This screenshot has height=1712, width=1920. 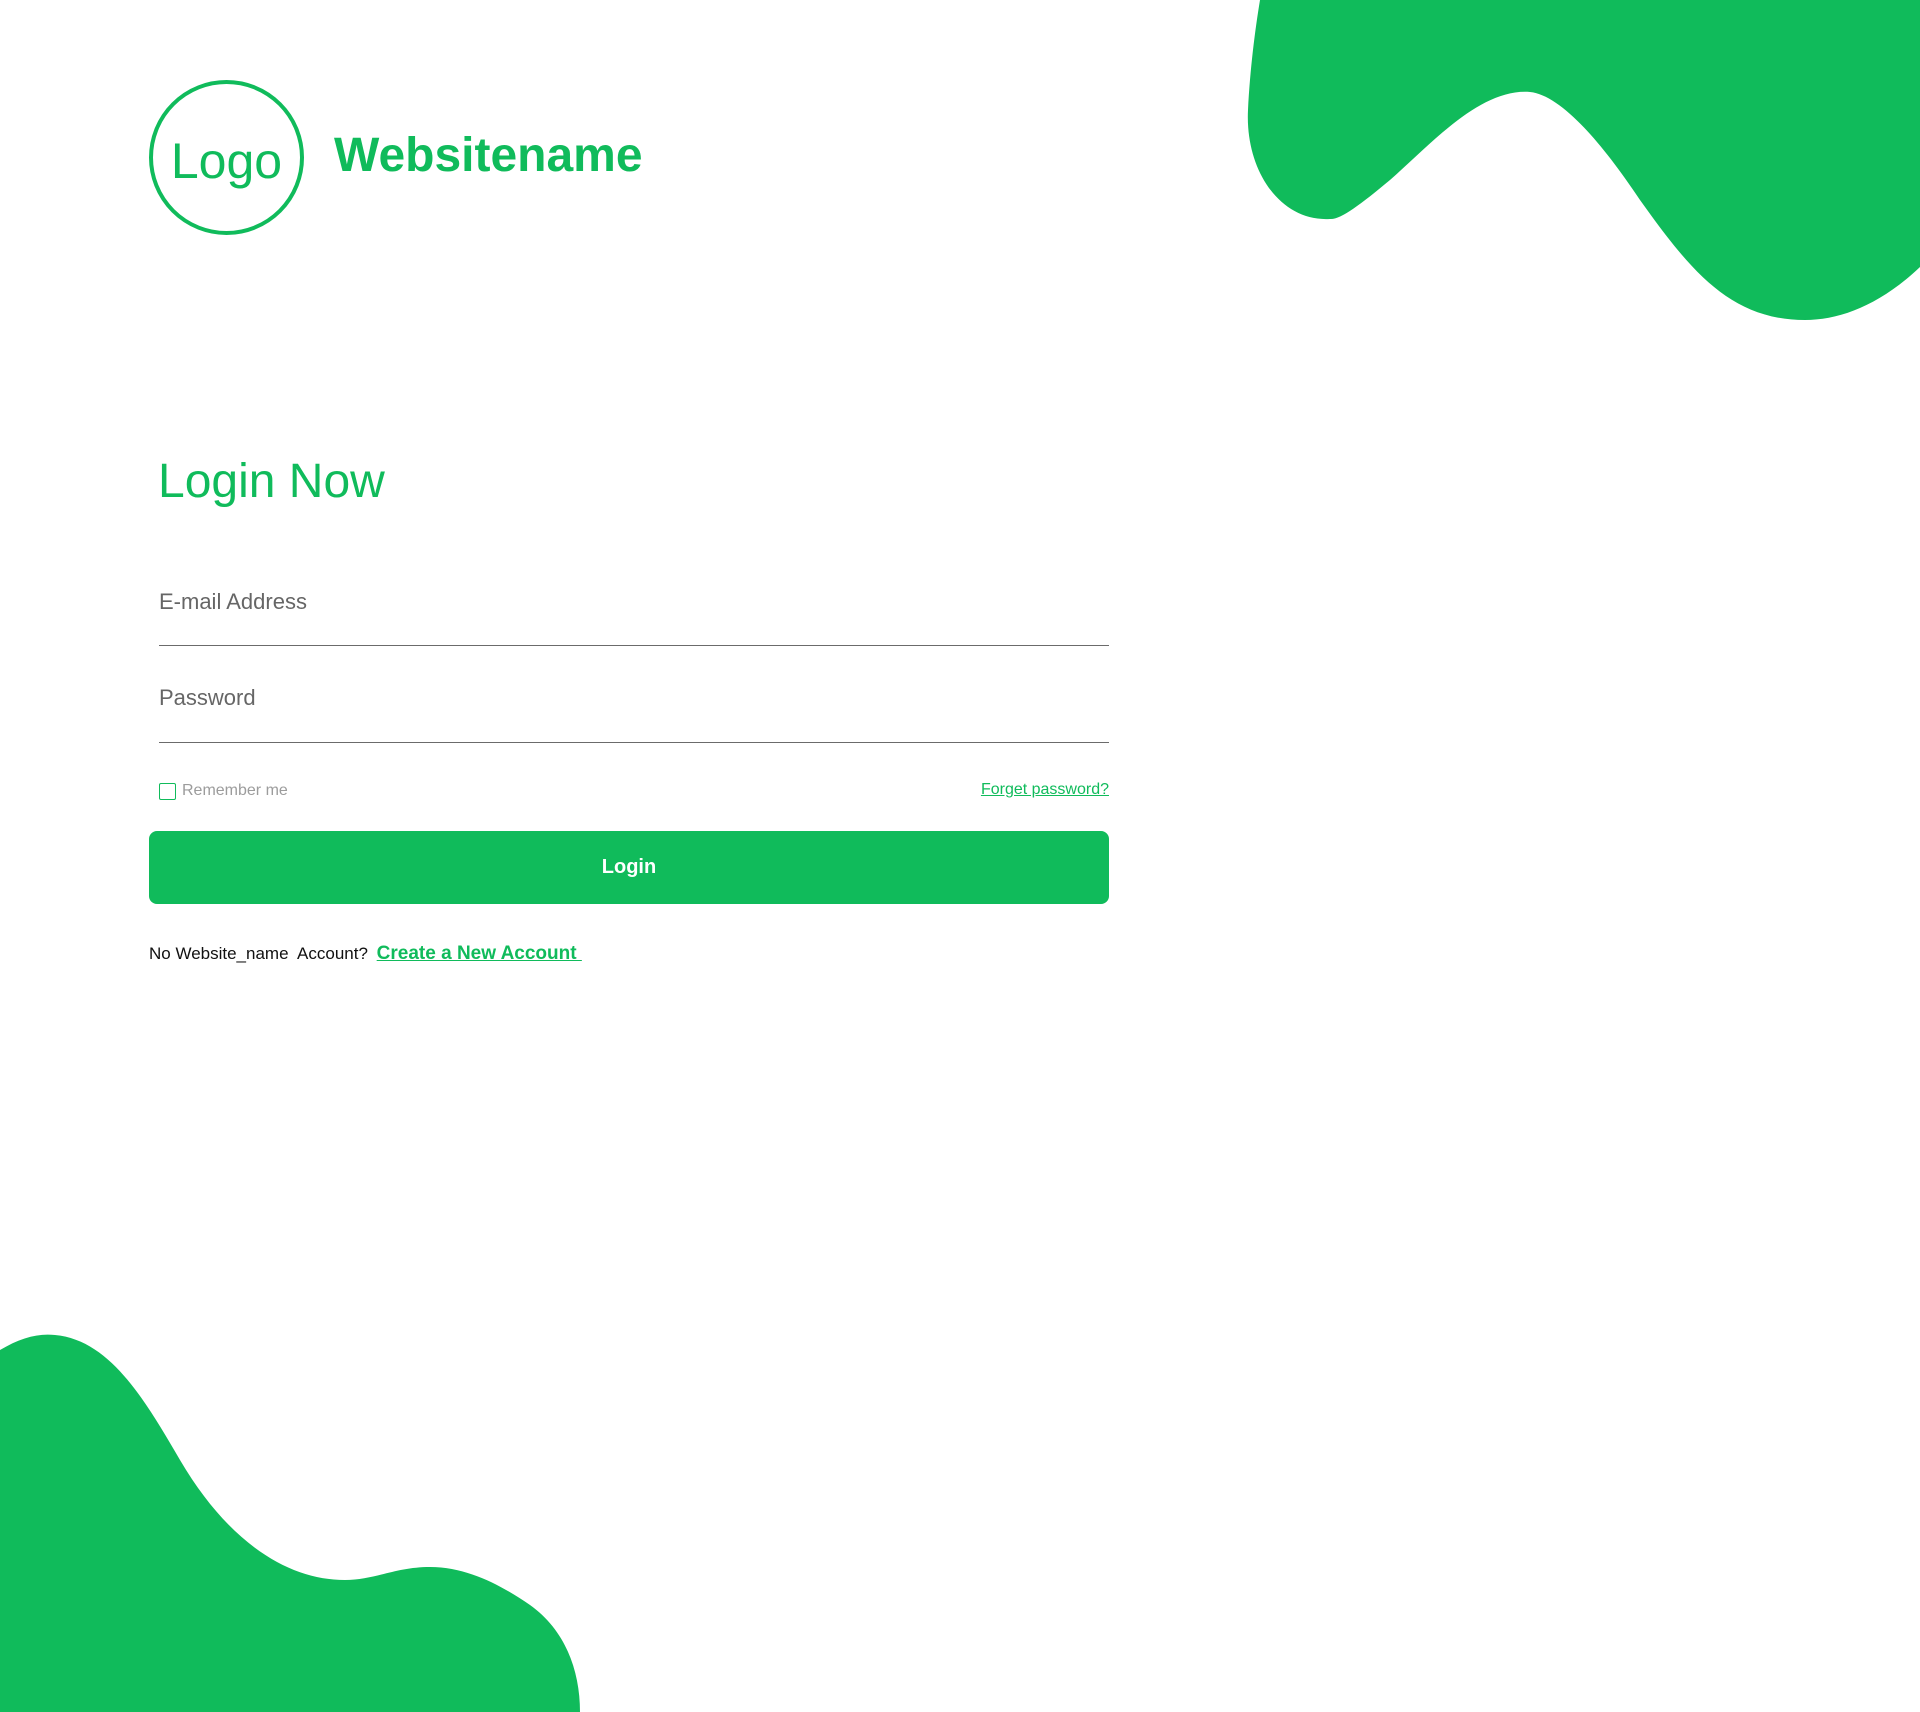 I want to click on password-field, so click(x=634, y=698).